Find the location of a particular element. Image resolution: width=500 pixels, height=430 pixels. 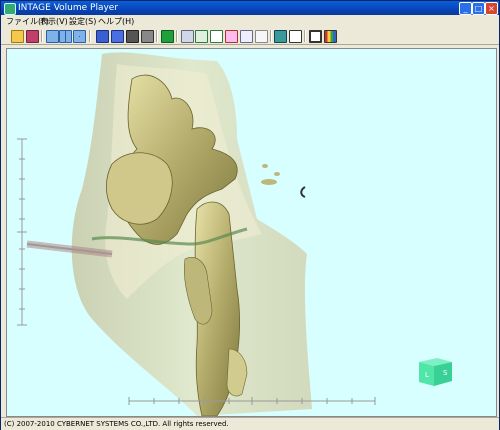

menu-settings: 設定(S) is located at coordinates (82, 21).